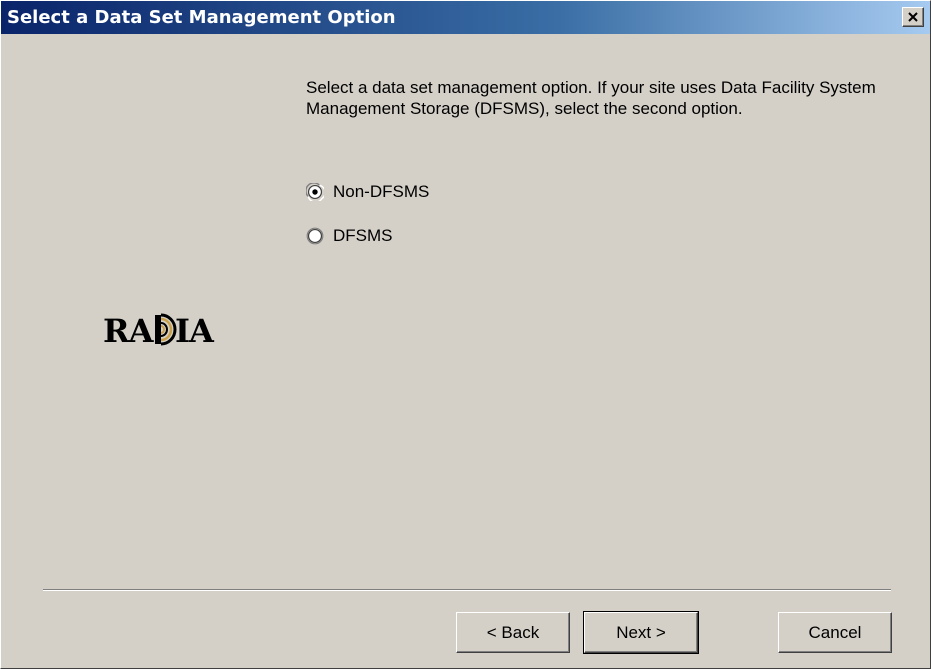 This screenshot has width=931, height=669. Describe the element at coordinates (381, 191) in the screenshot. I see `option-label-non-dfsms: Non-DFSMS` at that location.